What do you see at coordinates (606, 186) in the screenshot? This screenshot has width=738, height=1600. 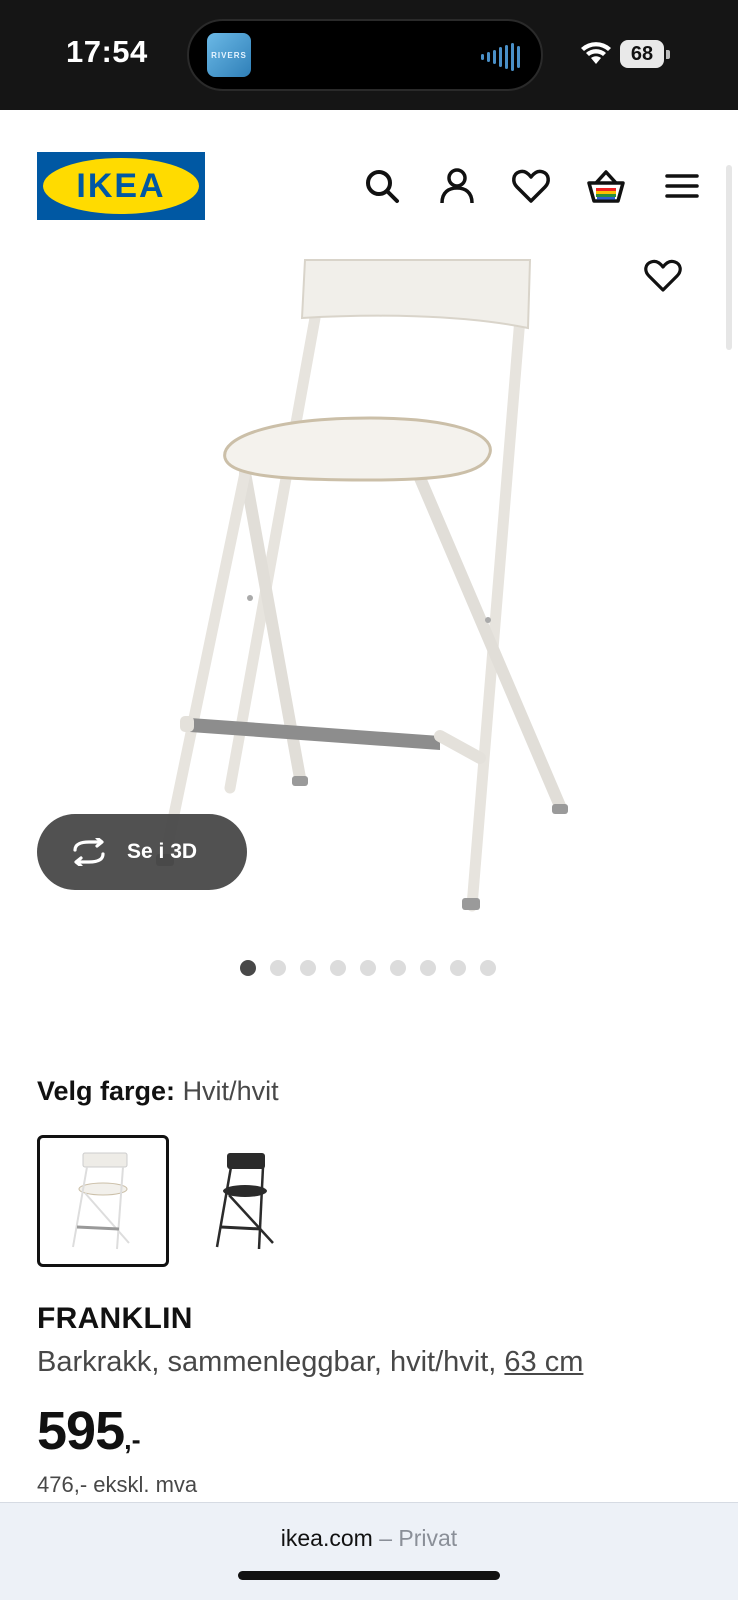 I see `basket-icon` at bounding box center [606, 186].